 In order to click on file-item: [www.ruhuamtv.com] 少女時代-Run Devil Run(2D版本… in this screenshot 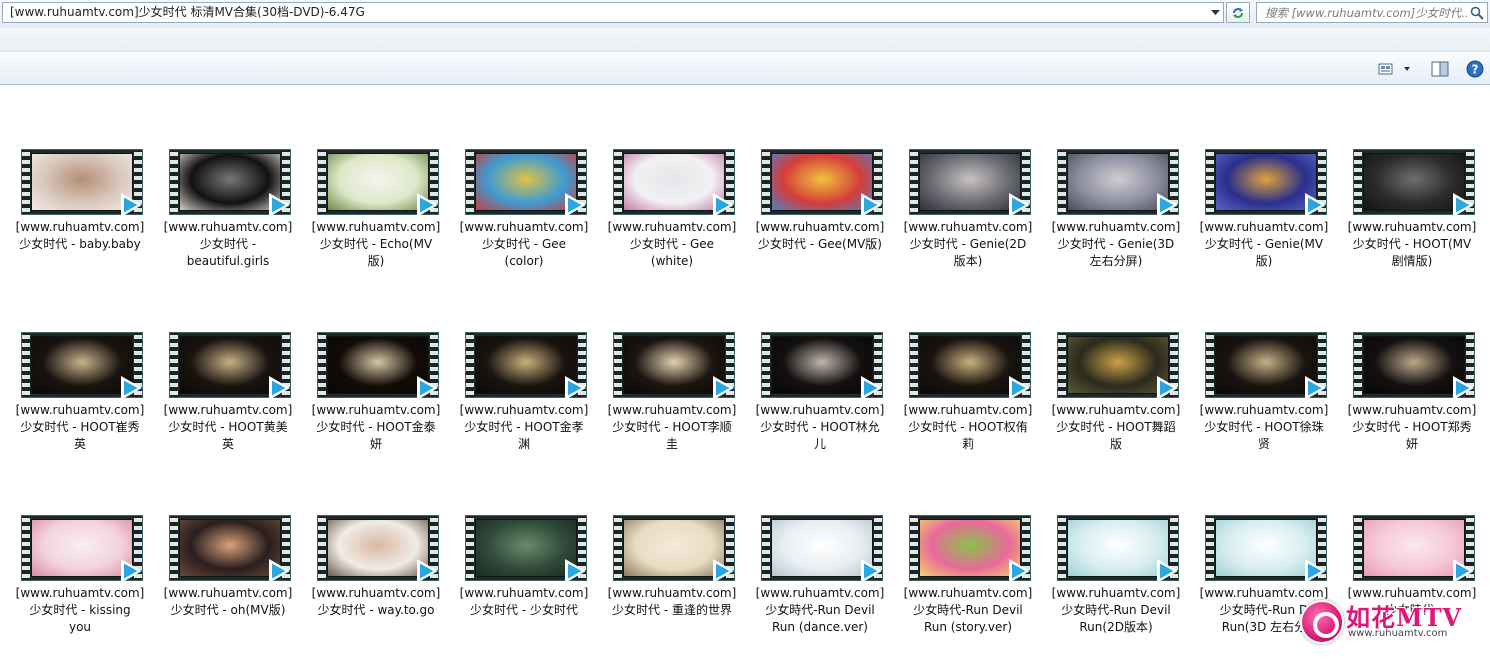, I will do `click(1116, 590)`.